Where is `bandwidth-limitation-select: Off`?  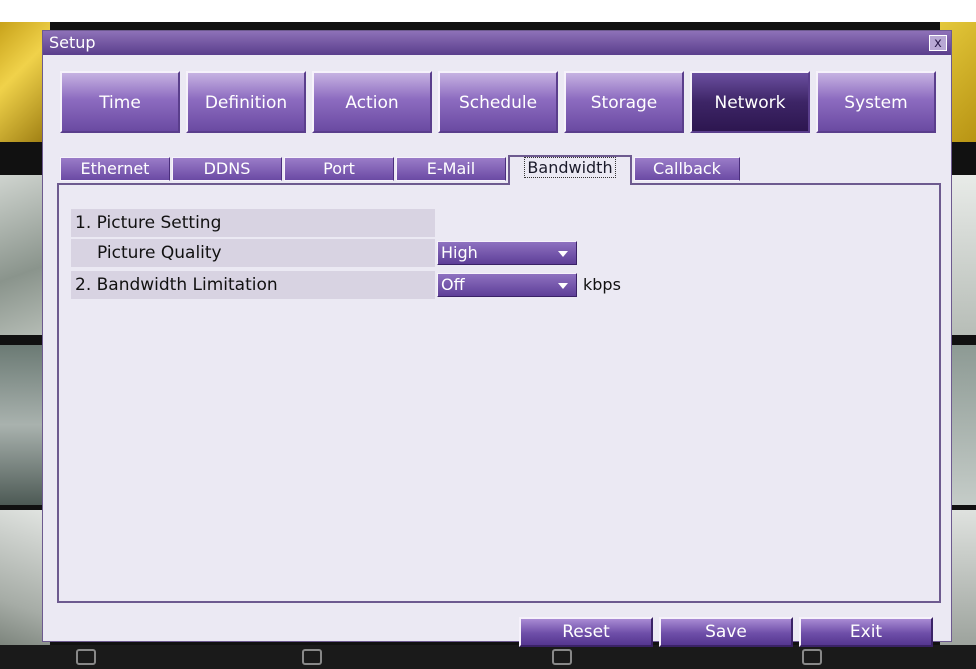 bandwidth-limitation-select: Off is located at coordinates (507, 285).